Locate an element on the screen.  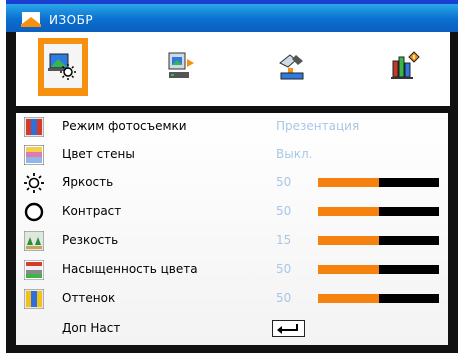
sharpness-slider is located at coordinates (378, 240).